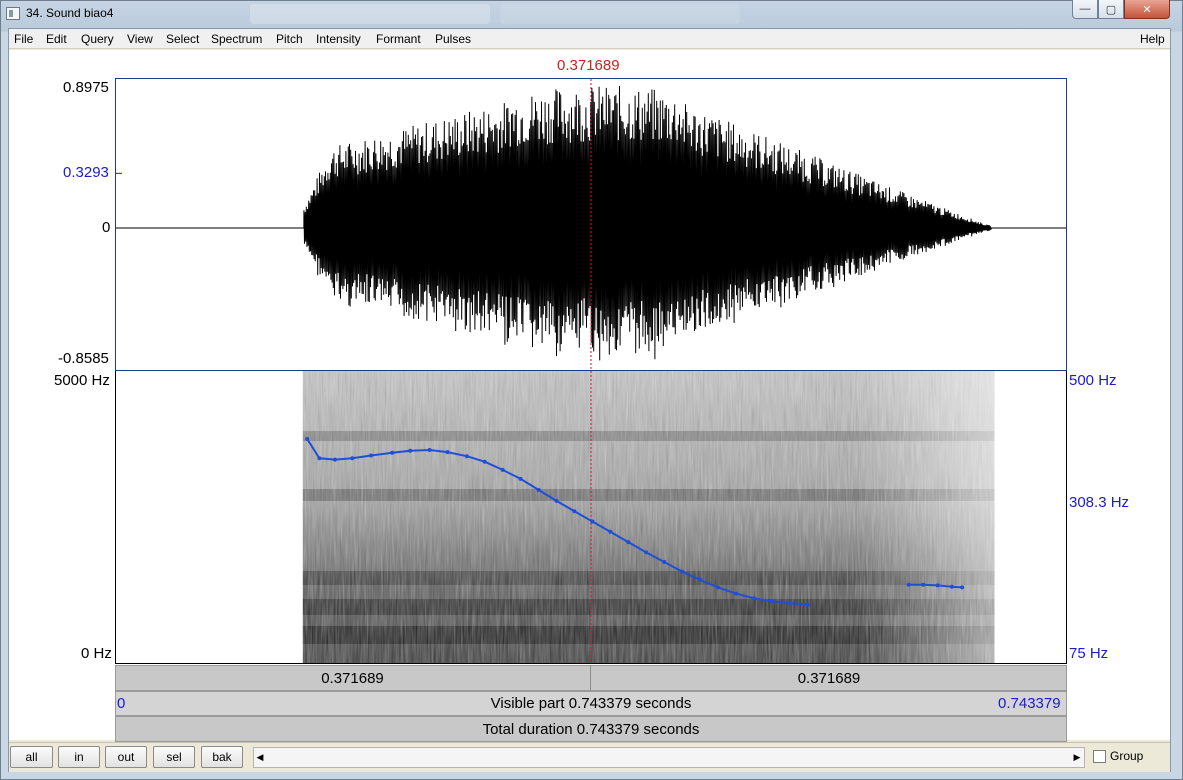 The image size is (1183, 780). Describe the element at coordinates (260, 757) in the screenshot. I see `scroll-left-arrow: ◀` at that location.